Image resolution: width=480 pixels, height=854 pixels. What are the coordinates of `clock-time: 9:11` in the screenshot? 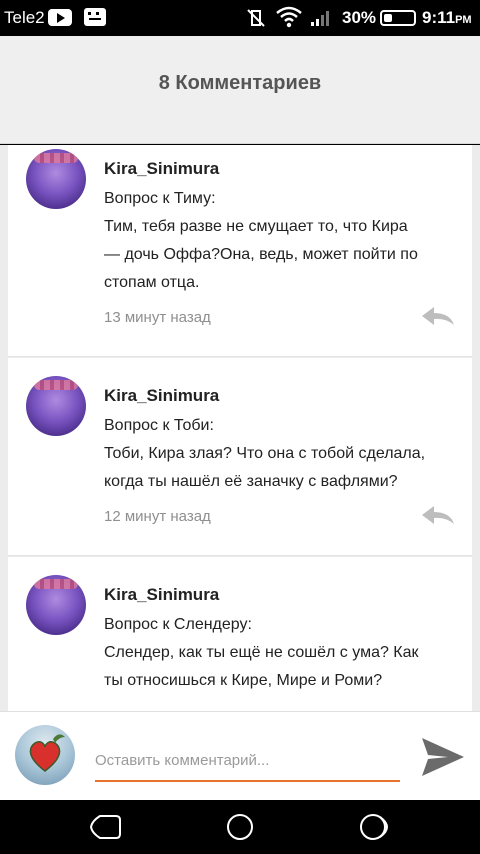 It's located at (439, 17).